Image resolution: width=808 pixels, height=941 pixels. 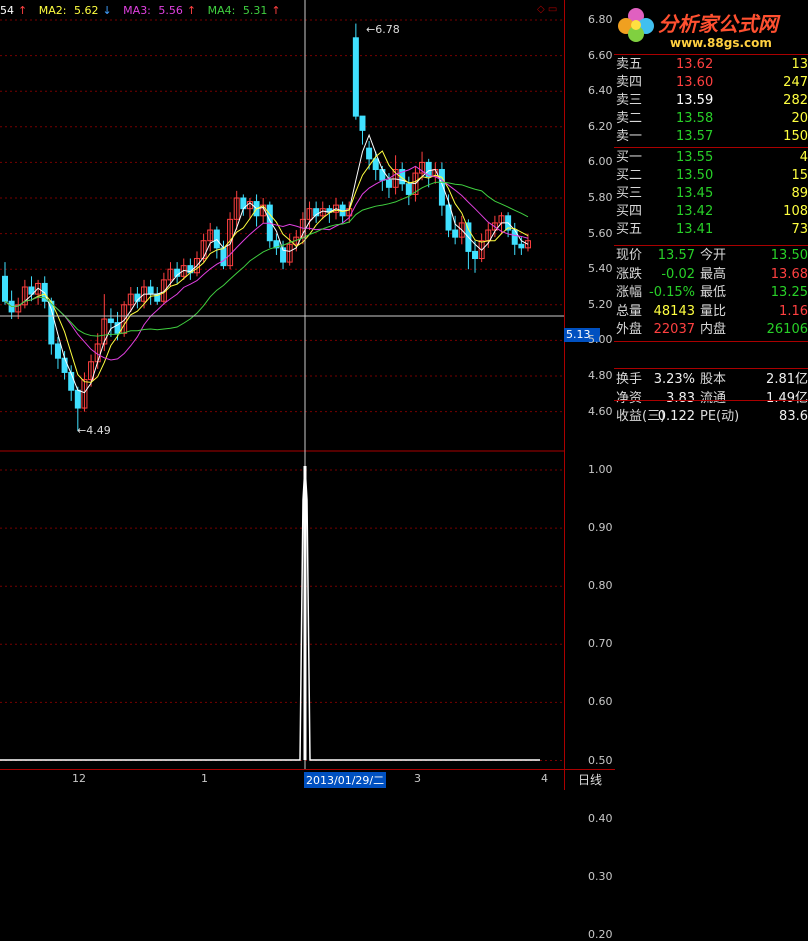 What do you see at coordinates (799, 64) in the screenshot?
I see `quote-volume: 13` at bounding box center [799, 64].